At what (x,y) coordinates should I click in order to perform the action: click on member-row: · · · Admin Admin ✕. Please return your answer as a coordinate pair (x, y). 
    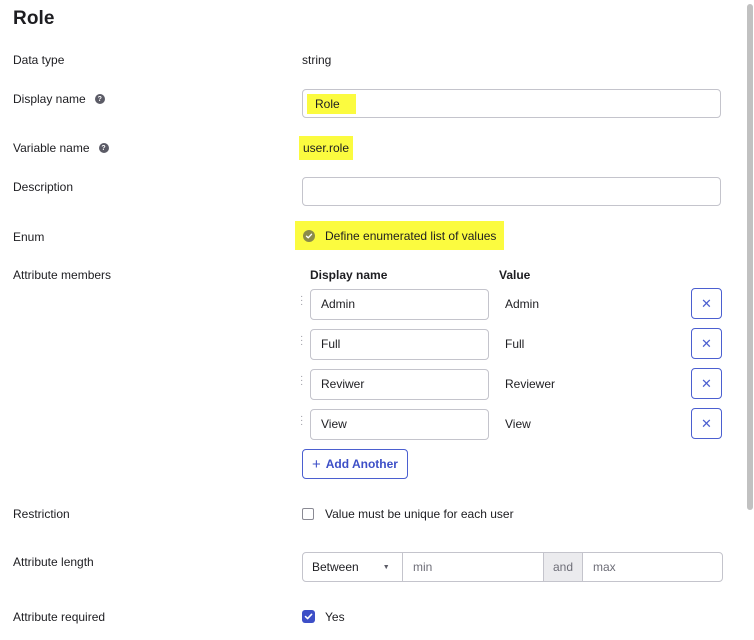
    Looking at the image, I should click on (512, 304).